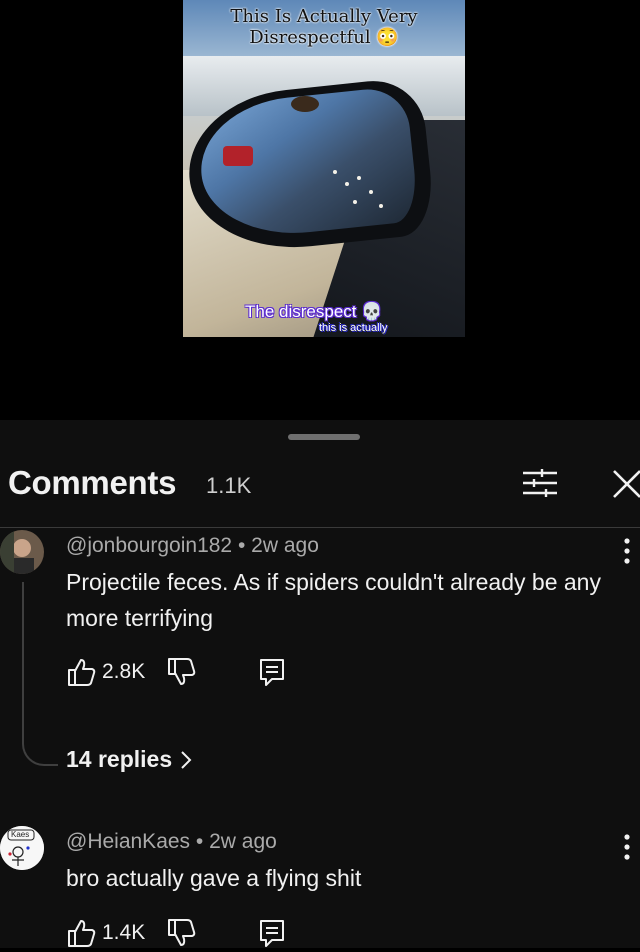 The image size is (640, 952). I want to click on comment-actions: 2.8K, so click(196, 674).